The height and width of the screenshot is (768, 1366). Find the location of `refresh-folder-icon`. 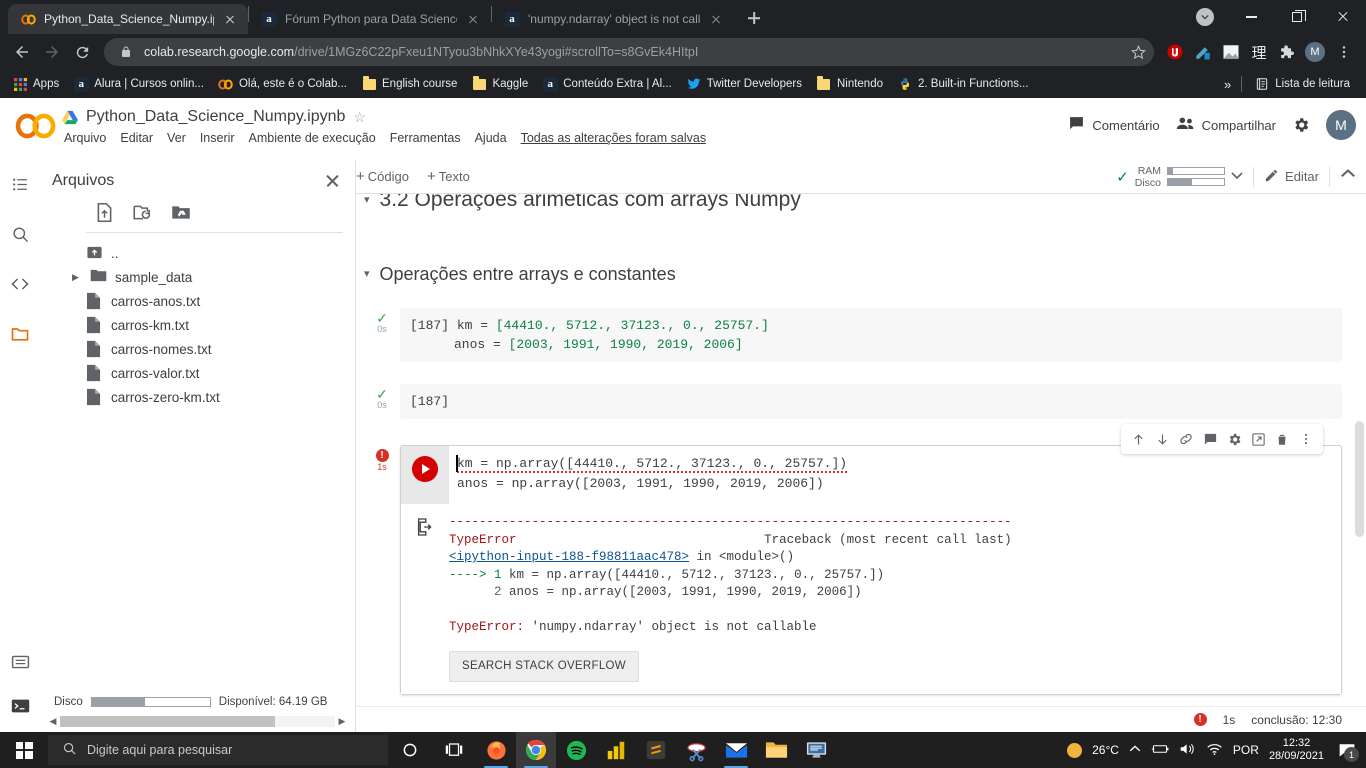

refresh-folder-icon is located at coordinates (143, 213).